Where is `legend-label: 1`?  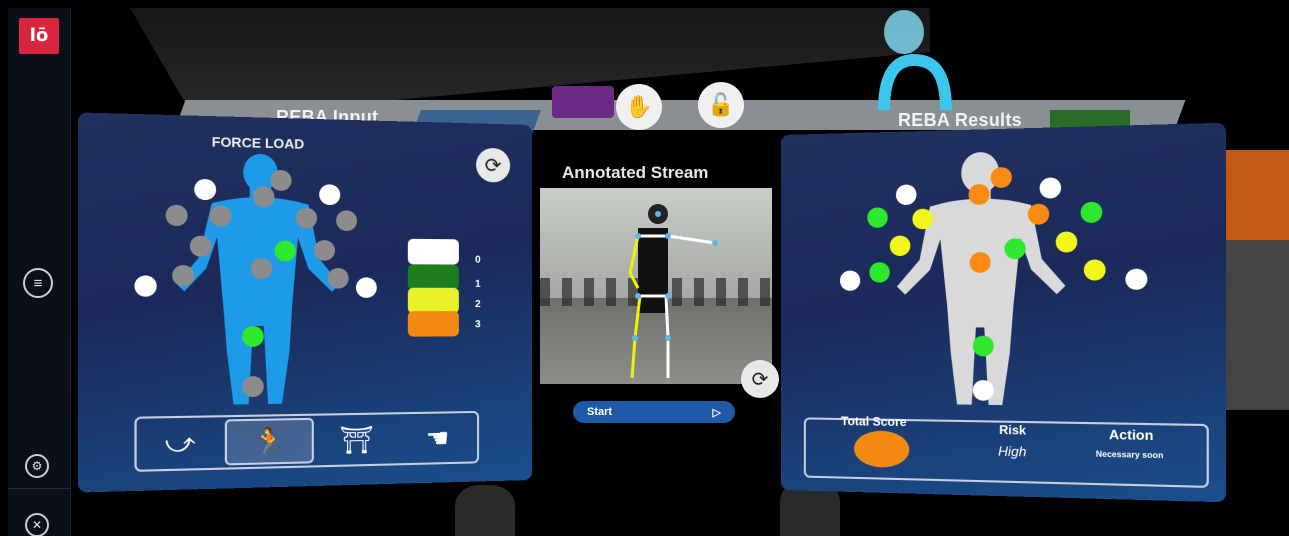 legend-label: 1 is located at coordinates (478, 284).